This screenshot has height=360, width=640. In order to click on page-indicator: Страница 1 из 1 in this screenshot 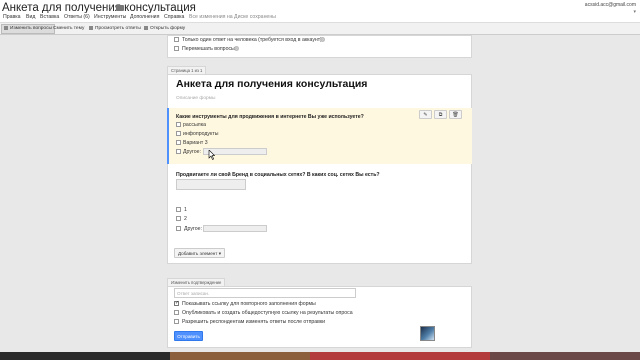, I will do `click(187, 70)`.